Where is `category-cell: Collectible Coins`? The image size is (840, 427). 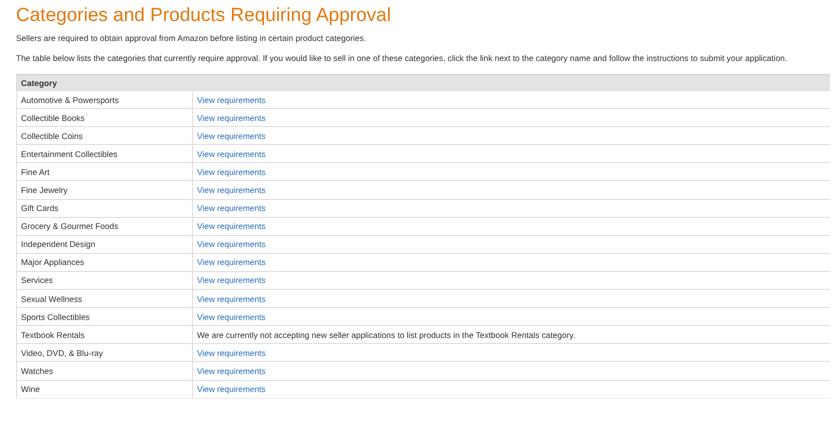
category-cell: Collectible Coins is located at coordinates (104, 135).